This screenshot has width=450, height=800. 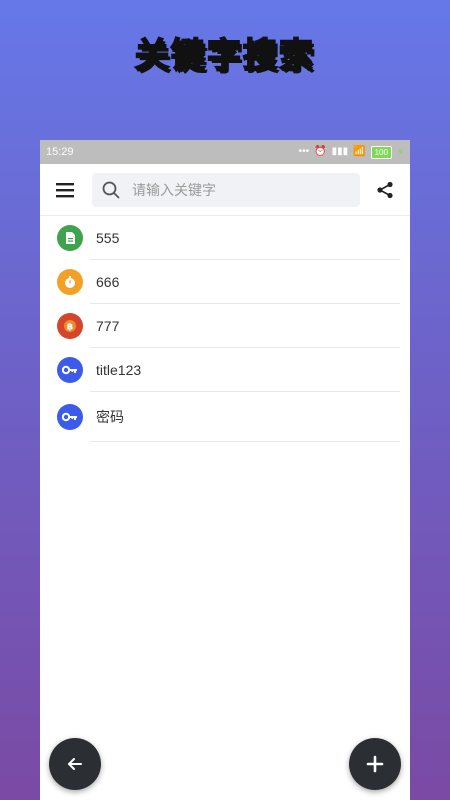 What do you see at coordinates (359, 151) in the screenshot?
I see `wifi-icon: 📶` at bounding box center [359, 151].